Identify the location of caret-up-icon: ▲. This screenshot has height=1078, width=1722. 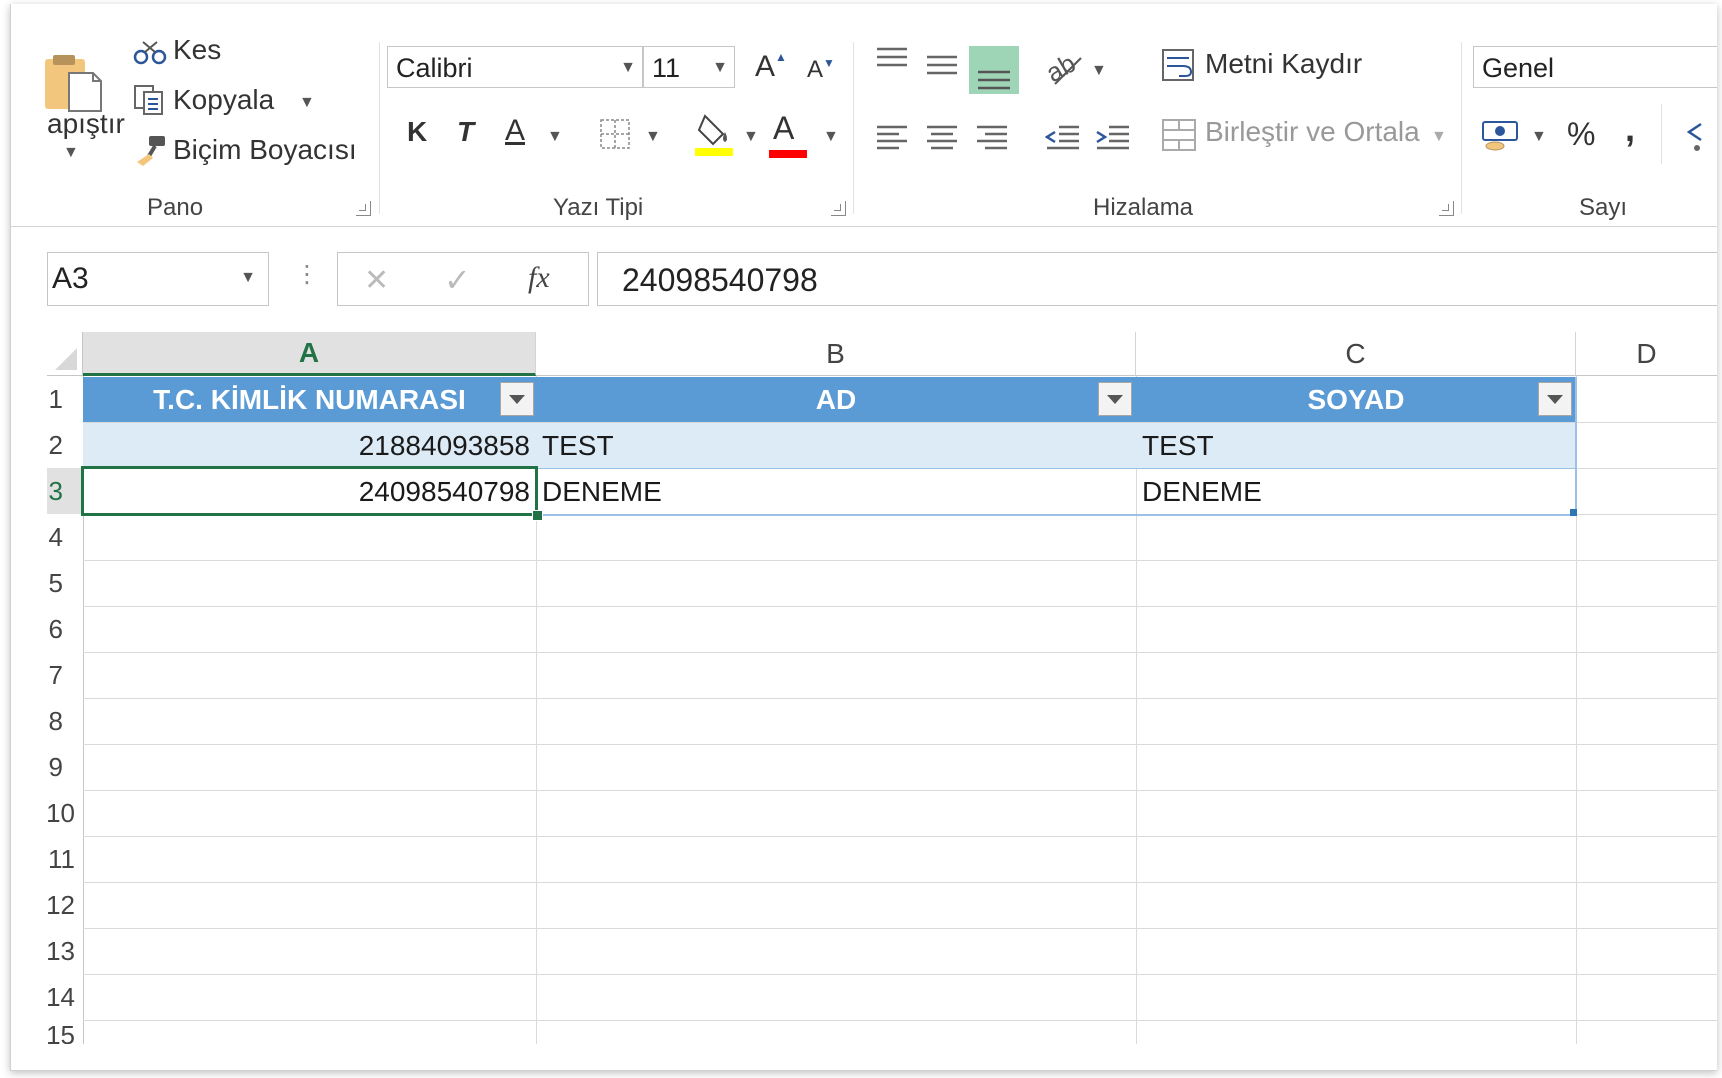
(781, 57).